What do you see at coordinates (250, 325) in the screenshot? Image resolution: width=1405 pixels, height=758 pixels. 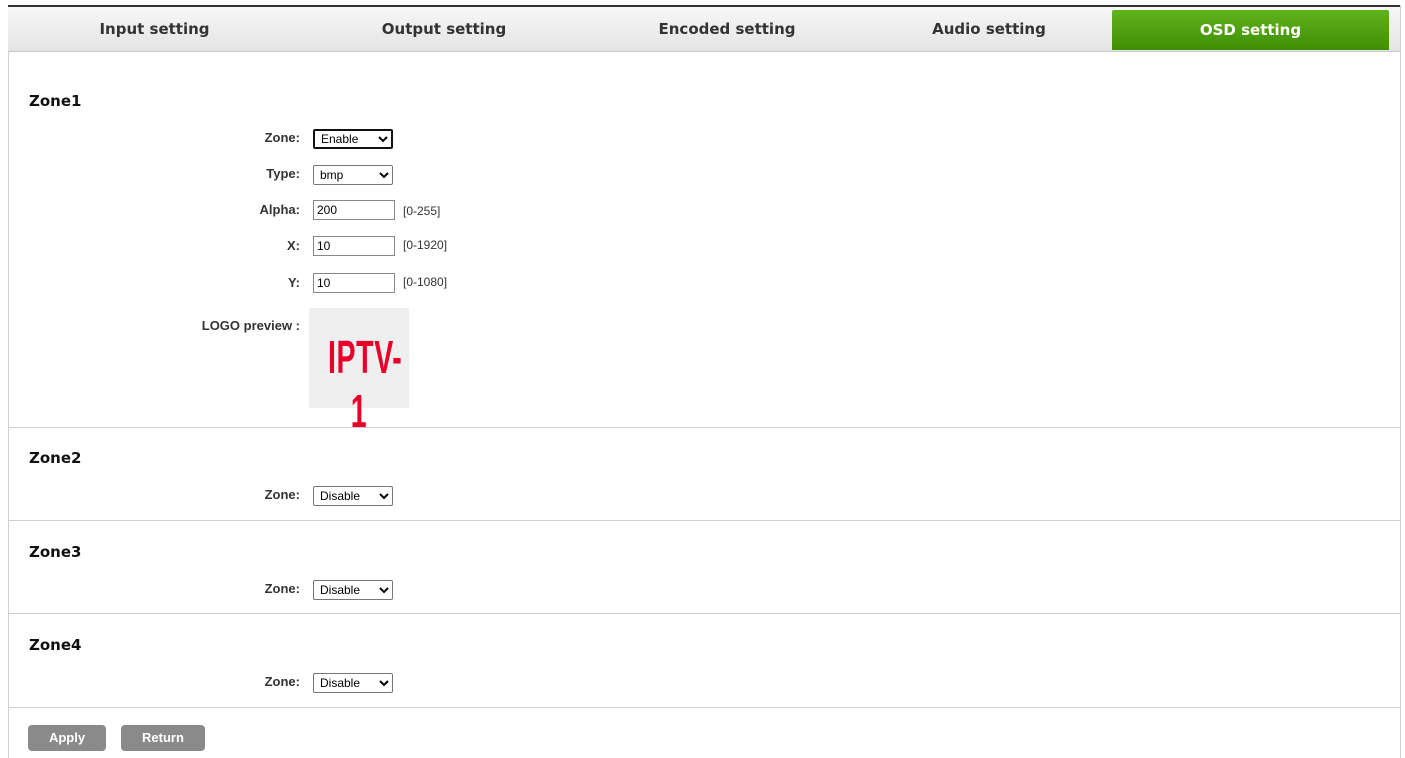 I see `zone1-logo-preview-label: LOGO preview :` at bounding box center [250, 325].